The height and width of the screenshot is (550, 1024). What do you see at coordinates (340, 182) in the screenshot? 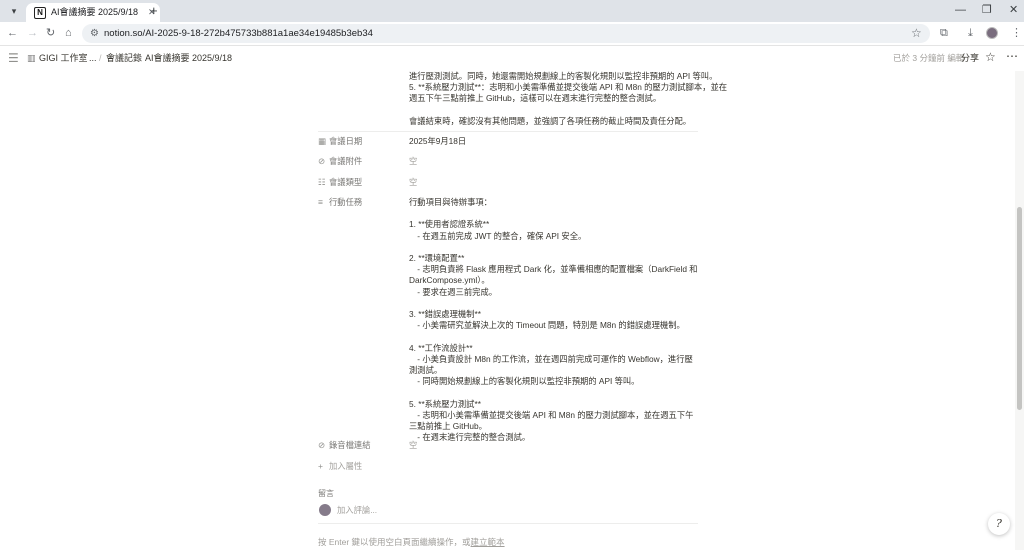
I see `prop-type-label: ☷ 會議類型` at bounding box center [340, 182].